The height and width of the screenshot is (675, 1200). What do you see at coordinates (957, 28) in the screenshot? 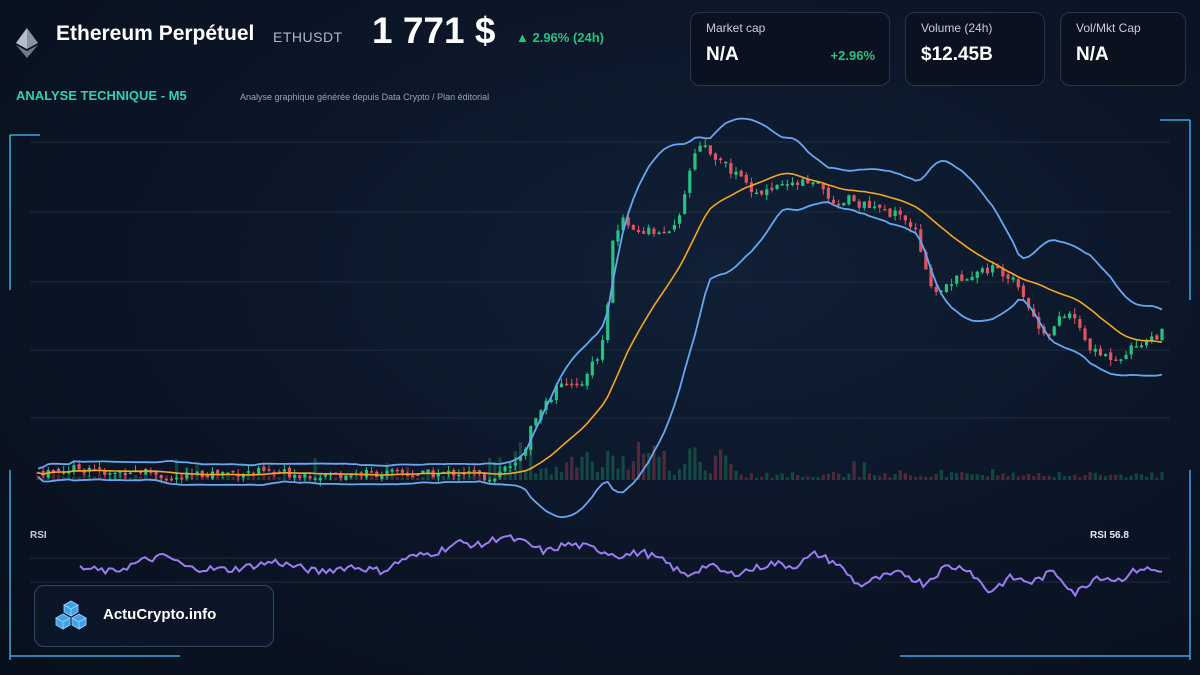
I see `volume-label: Volume (24h)` at bounding box center [957, 28].